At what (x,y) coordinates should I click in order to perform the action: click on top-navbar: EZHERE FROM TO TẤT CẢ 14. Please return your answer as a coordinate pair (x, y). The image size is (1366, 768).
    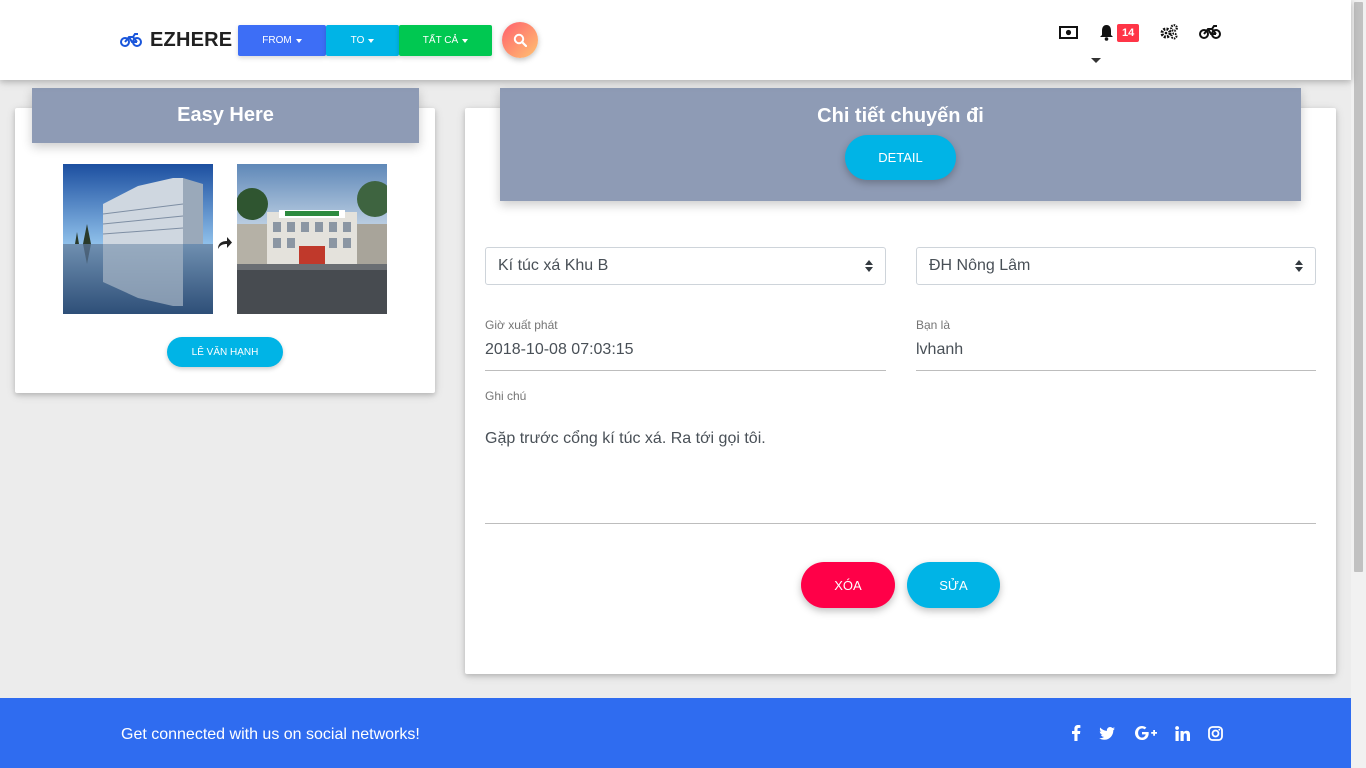
    Looking at the image, I should click on (675, 40).